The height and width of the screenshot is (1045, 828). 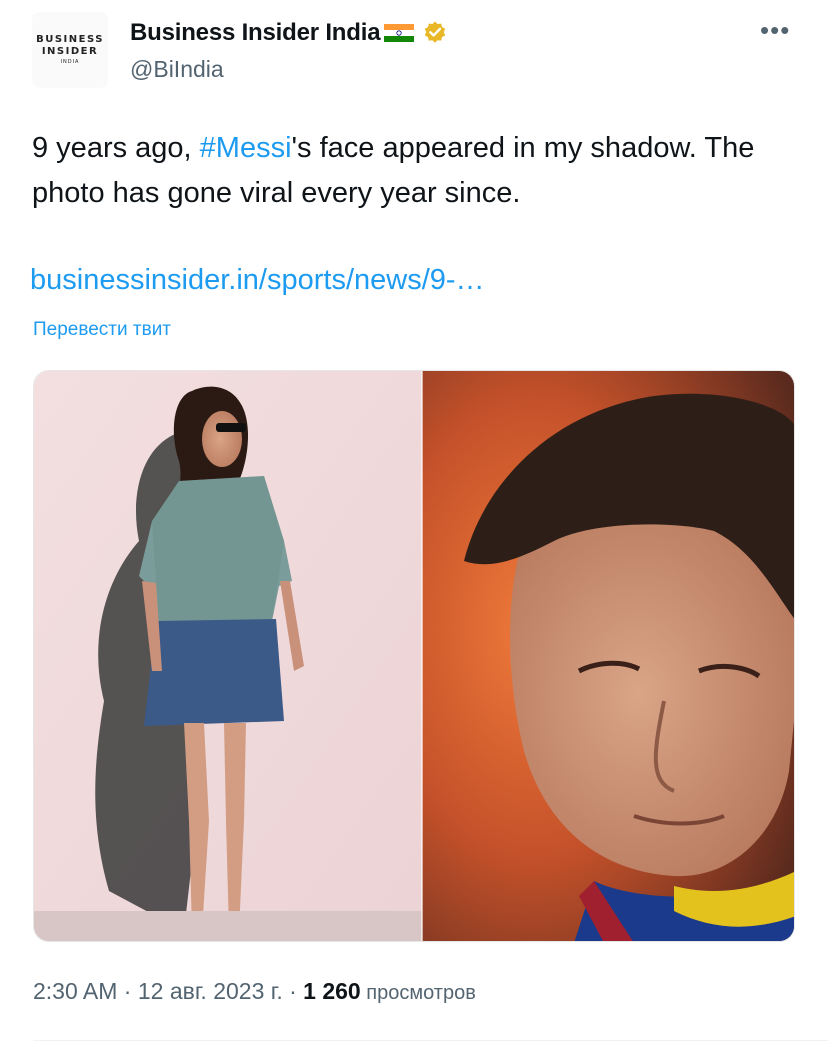 I want to click on more-options-icon: •••, so click(x=775, y=30).